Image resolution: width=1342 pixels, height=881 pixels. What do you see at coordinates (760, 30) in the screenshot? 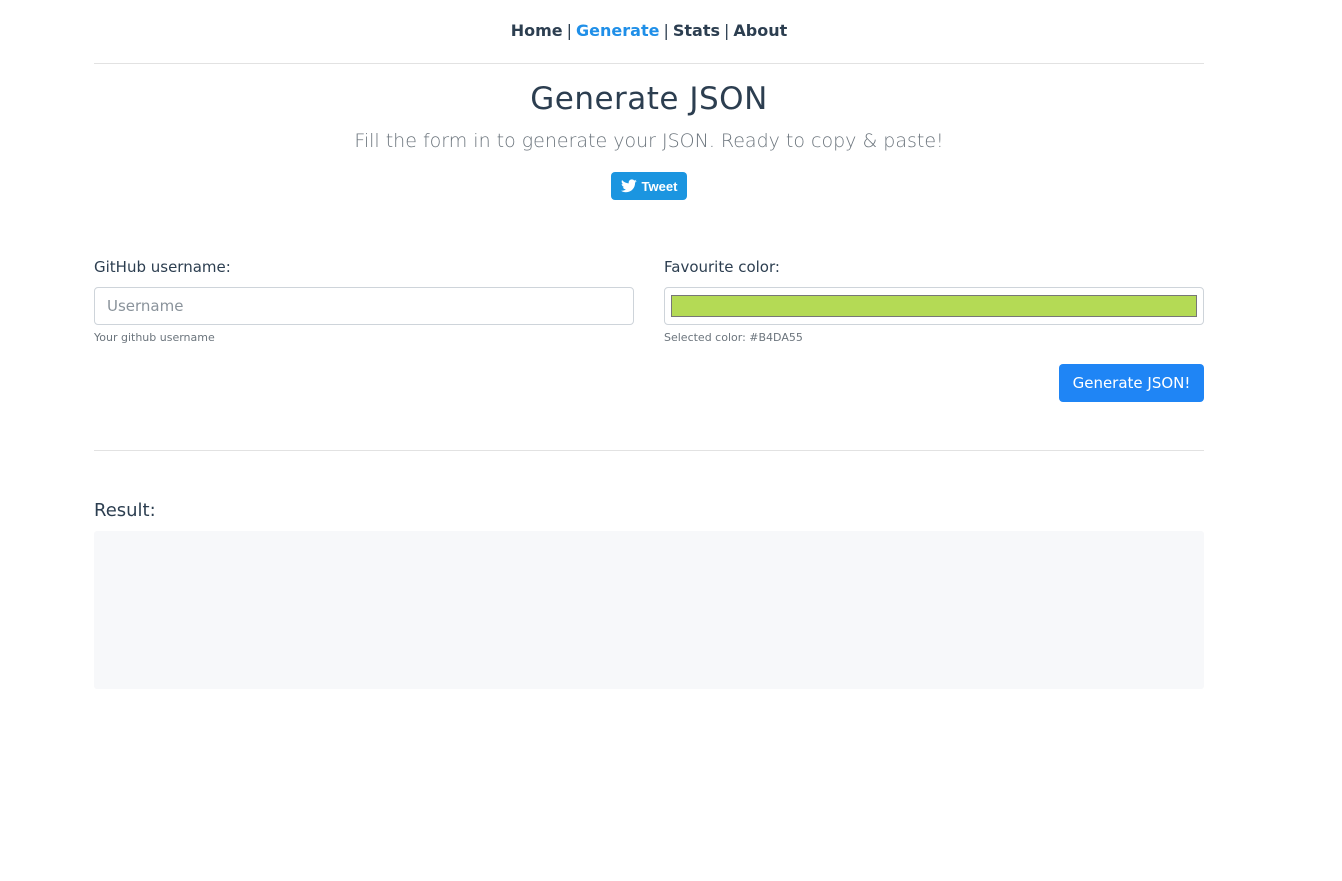
I see `nav-about-link: About` at bounding box center [760, 30].